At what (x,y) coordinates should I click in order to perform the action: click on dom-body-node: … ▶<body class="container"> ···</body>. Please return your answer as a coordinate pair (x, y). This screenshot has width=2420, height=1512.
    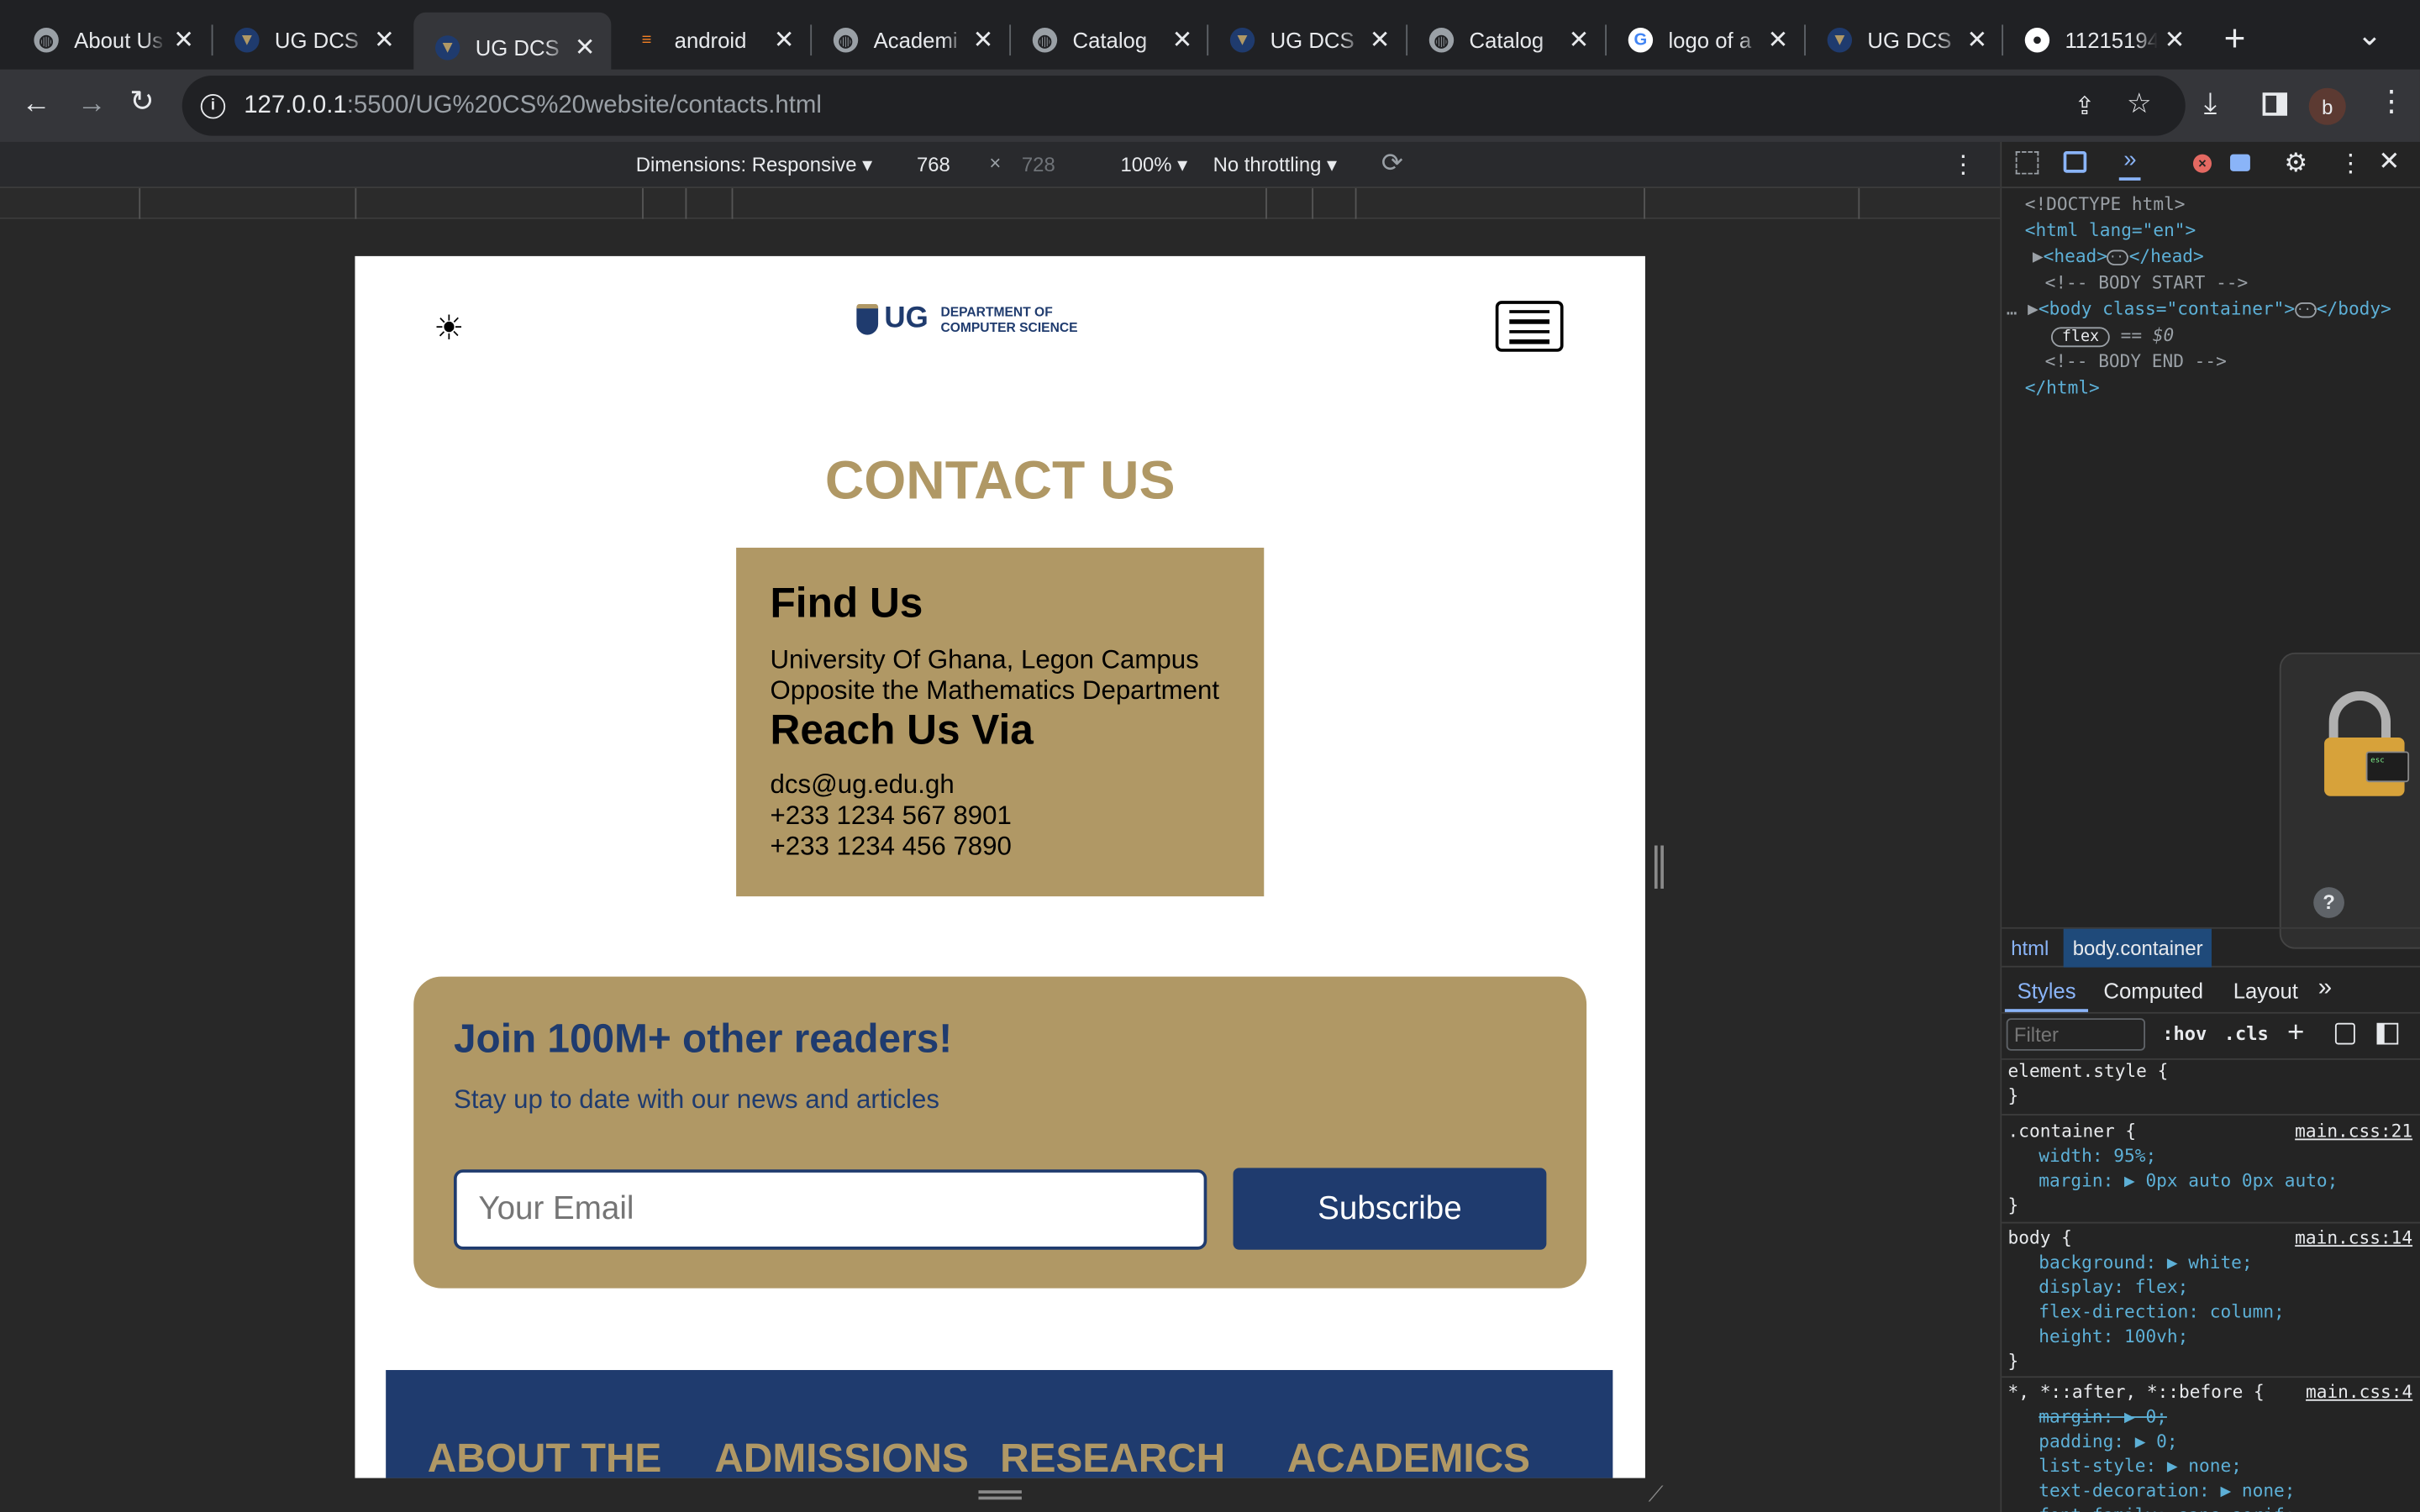
    Looking at the image, I should click on (2199, 308).